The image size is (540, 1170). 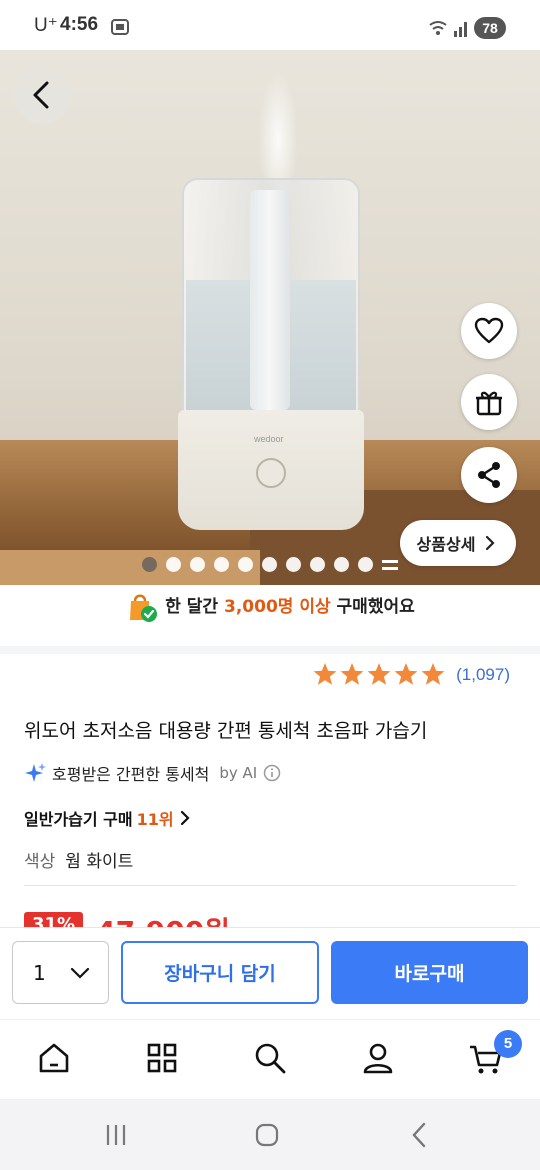 What do you see at coordinates (508, 1044) in the screenshot?
I see `cart-count-badge: 5` at bounding box center [508, 1044].